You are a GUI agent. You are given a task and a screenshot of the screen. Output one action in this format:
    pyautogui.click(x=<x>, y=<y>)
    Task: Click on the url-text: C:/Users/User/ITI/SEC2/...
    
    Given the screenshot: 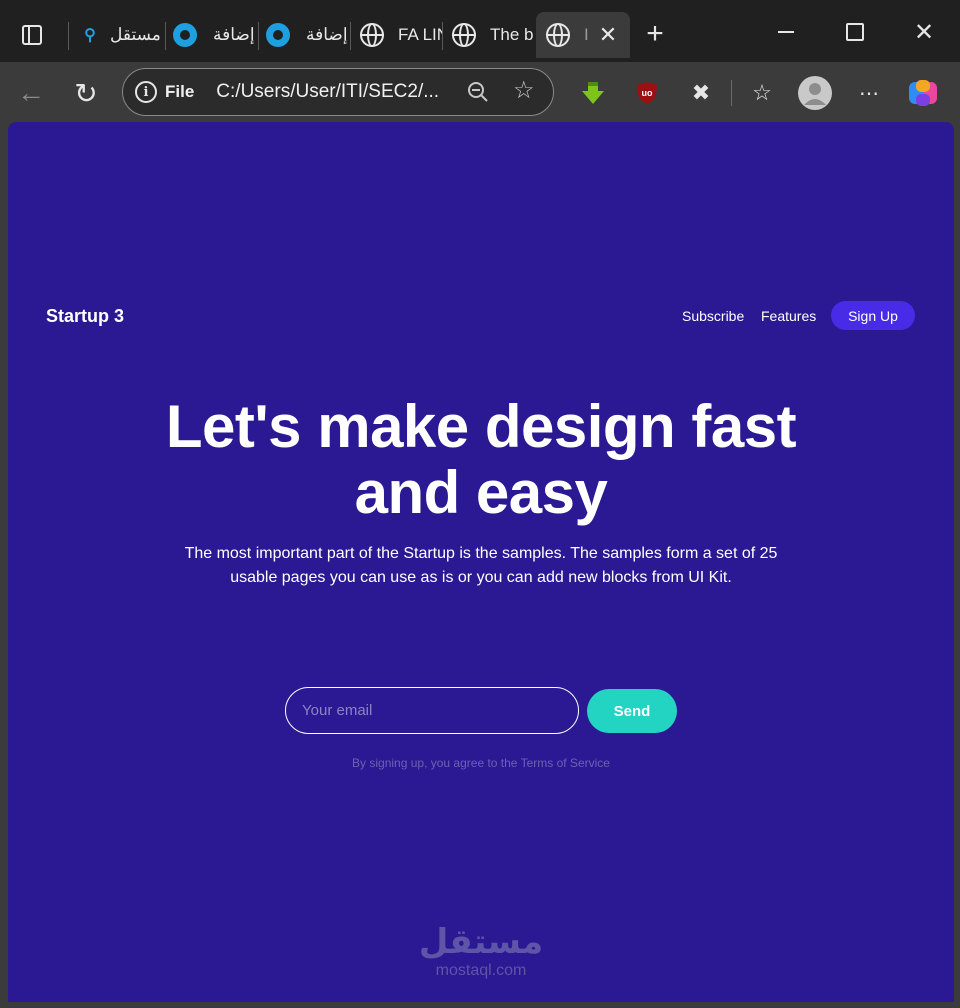 What is the action you would take?
    pyautogui.click(x=336, y=92)
    